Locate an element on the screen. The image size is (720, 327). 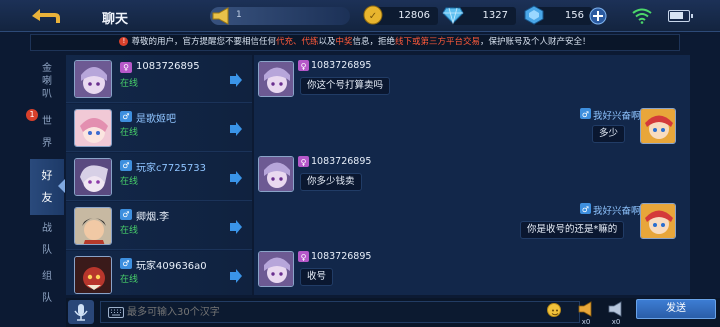
voice-button is located at coordinates (81, 312).